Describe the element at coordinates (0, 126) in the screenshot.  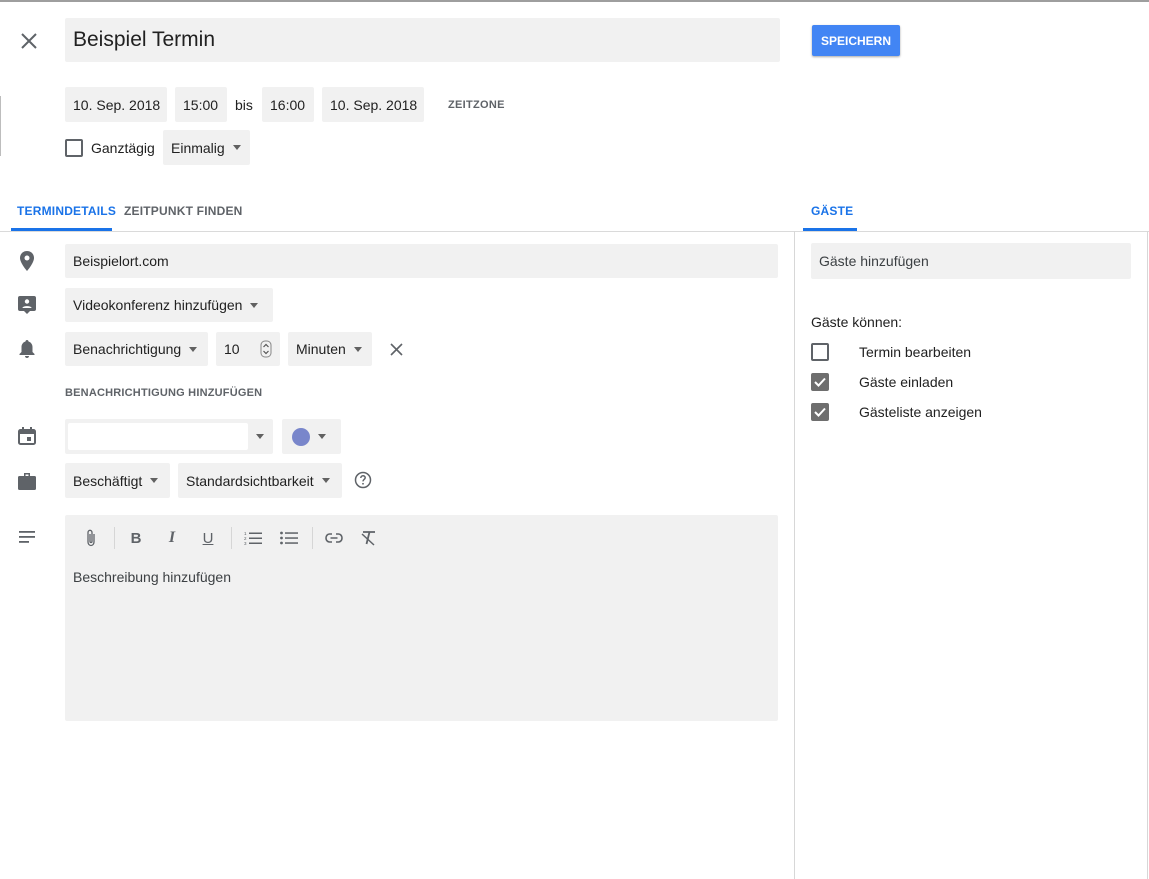
I see `window-left-edge` at that location.